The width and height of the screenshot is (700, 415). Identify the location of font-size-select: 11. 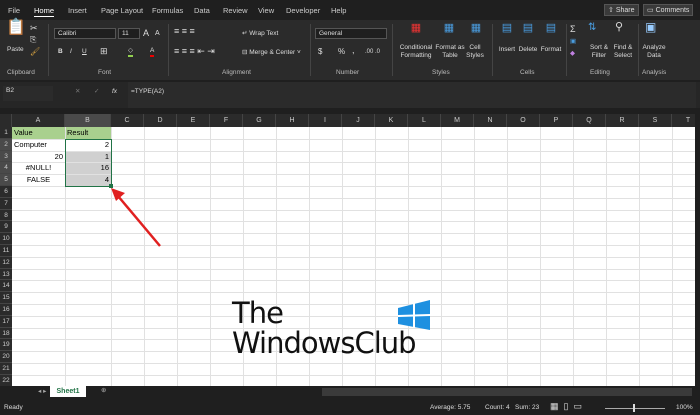
(129, 33).